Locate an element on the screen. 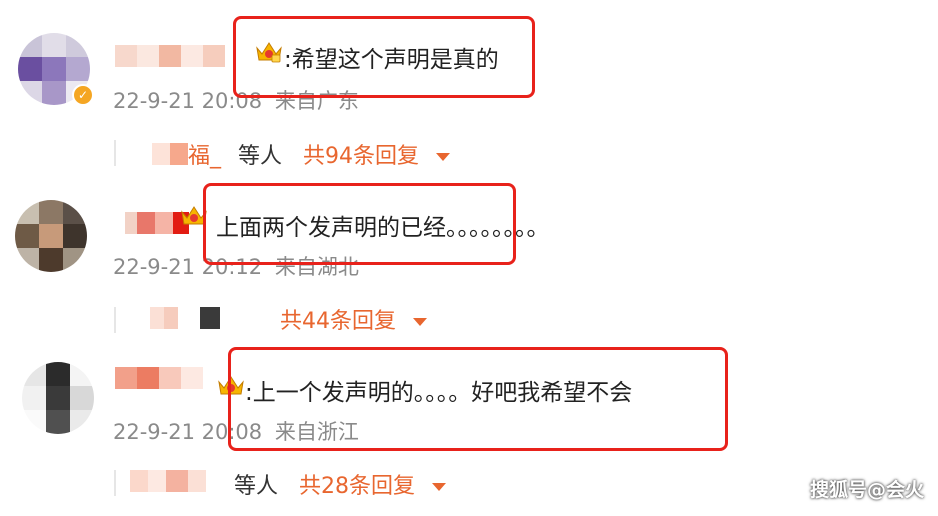  reply-summary: 共44条回复 is located at coordinates (346, 319).